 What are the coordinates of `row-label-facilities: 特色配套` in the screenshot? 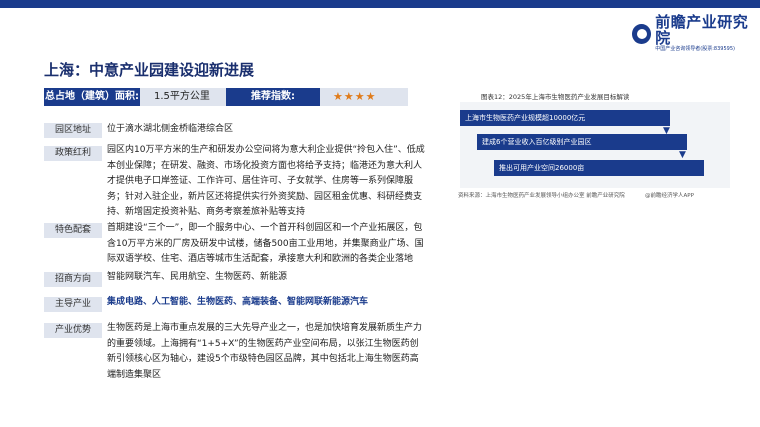 It's located at (73, 230).